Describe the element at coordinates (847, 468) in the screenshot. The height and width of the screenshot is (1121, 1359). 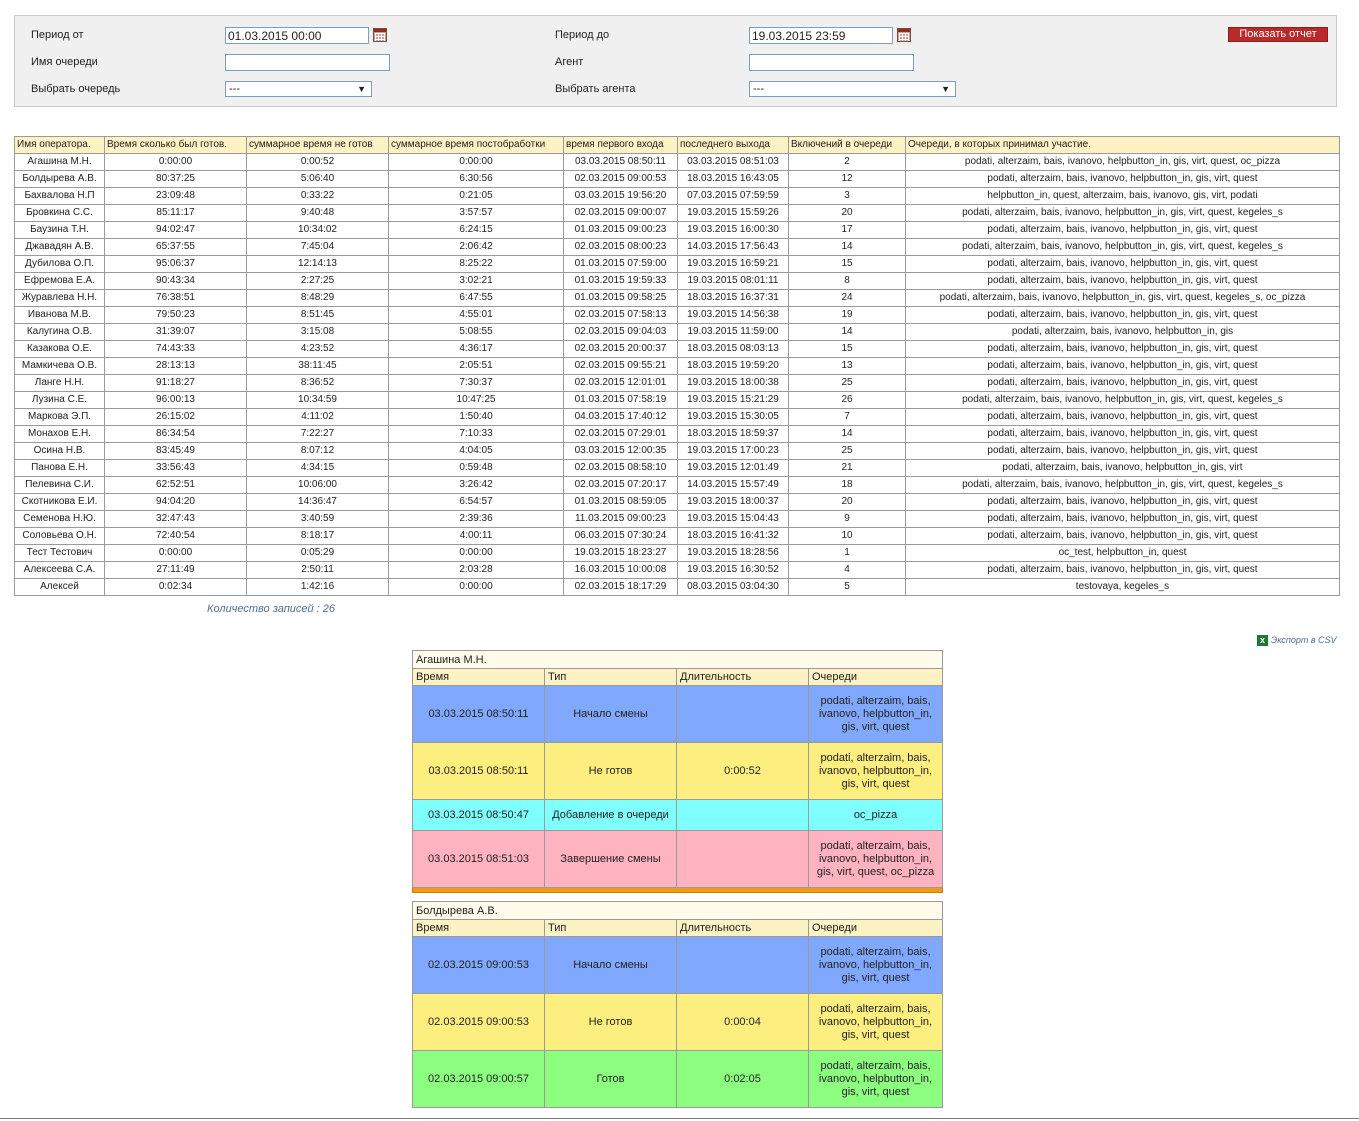
I see `table-cell: 21` at that location.